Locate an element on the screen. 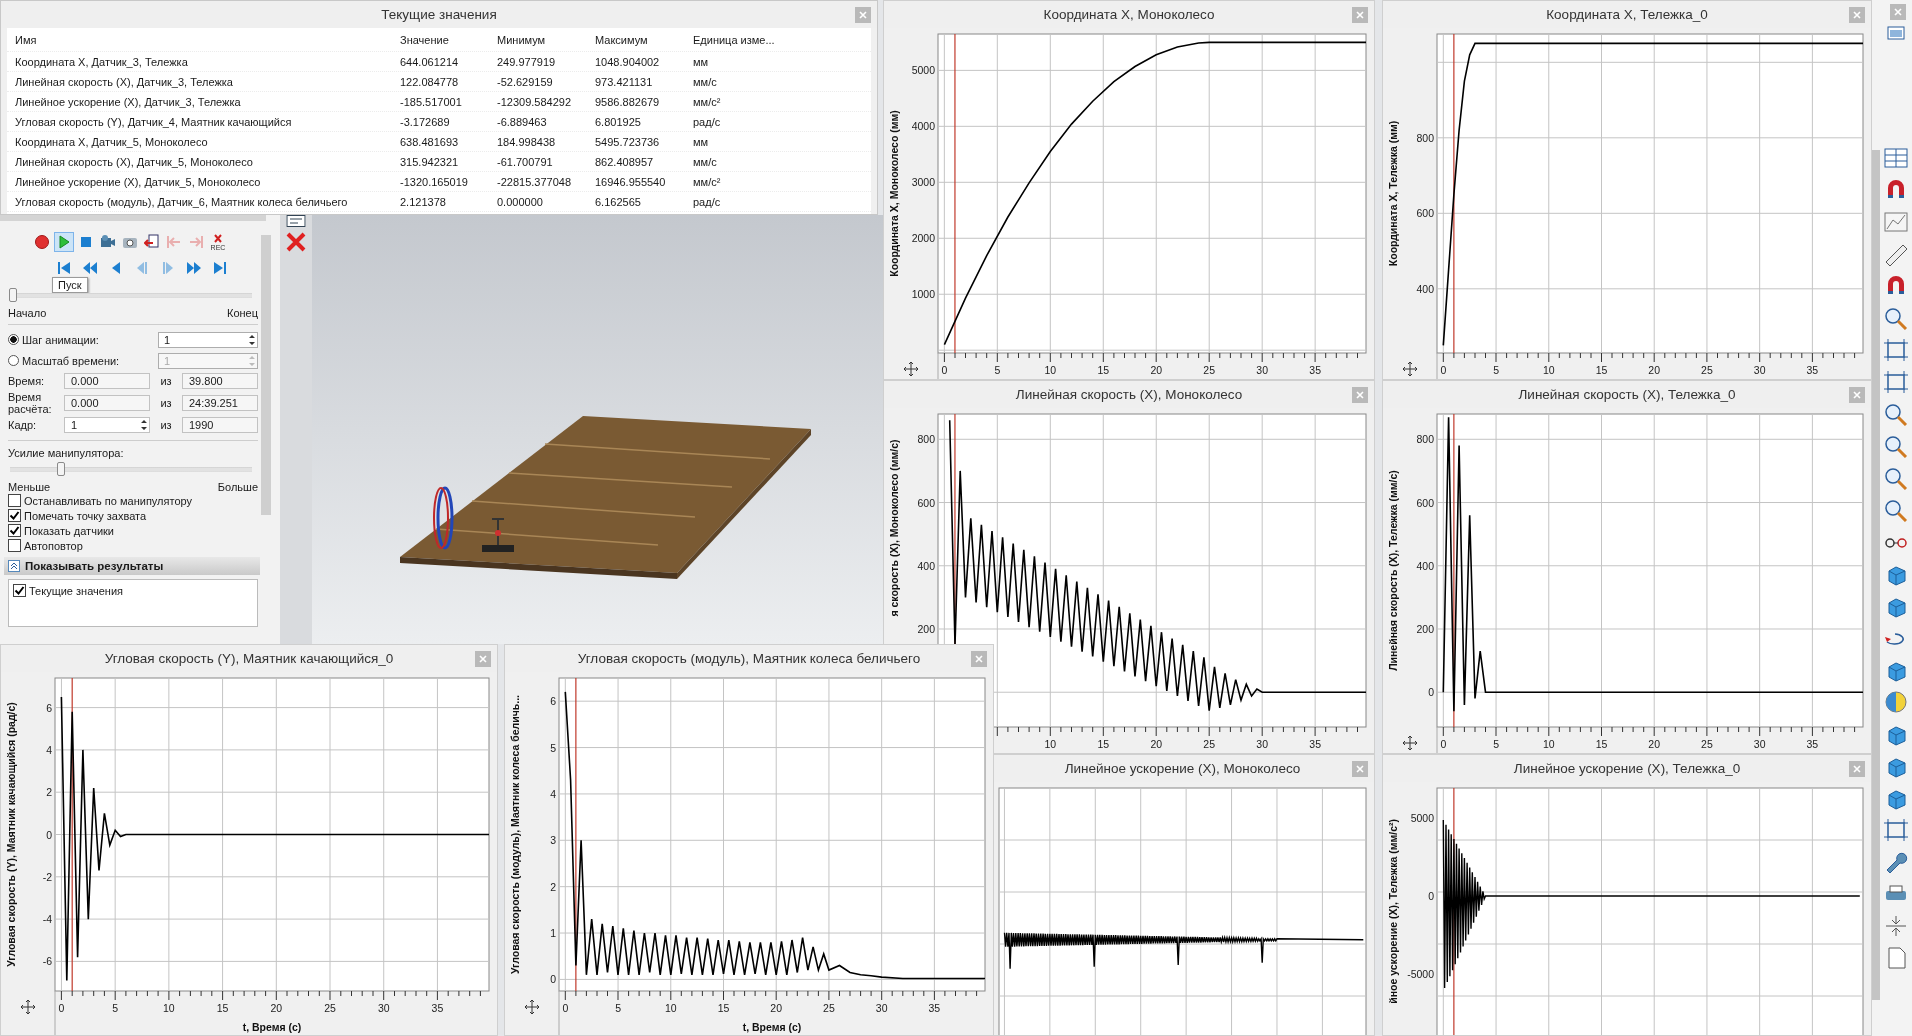 The image size is (1912, 1036). value-field: 39.800 is located at coordinates (220, 381).